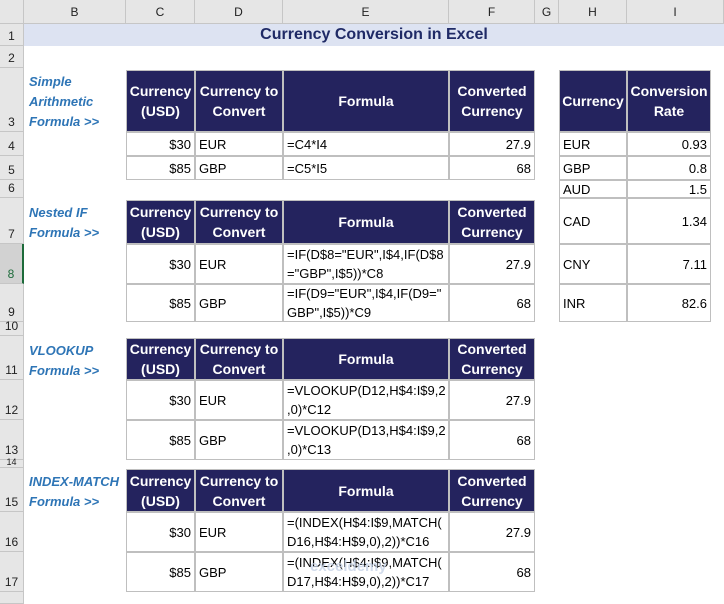 The image size is (724, 604). Describe the element at coordinates (160, 168) in the screenshot. I see `cell-c5: $85` at that location.